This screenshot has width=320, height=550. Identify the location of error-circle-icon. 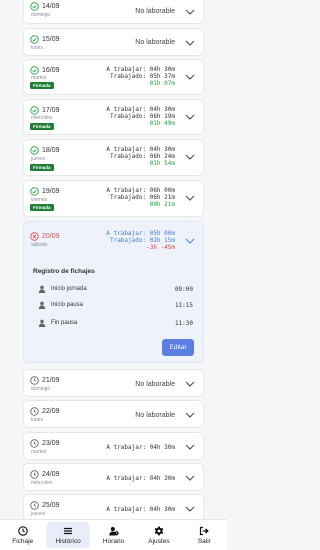
(34, 236).